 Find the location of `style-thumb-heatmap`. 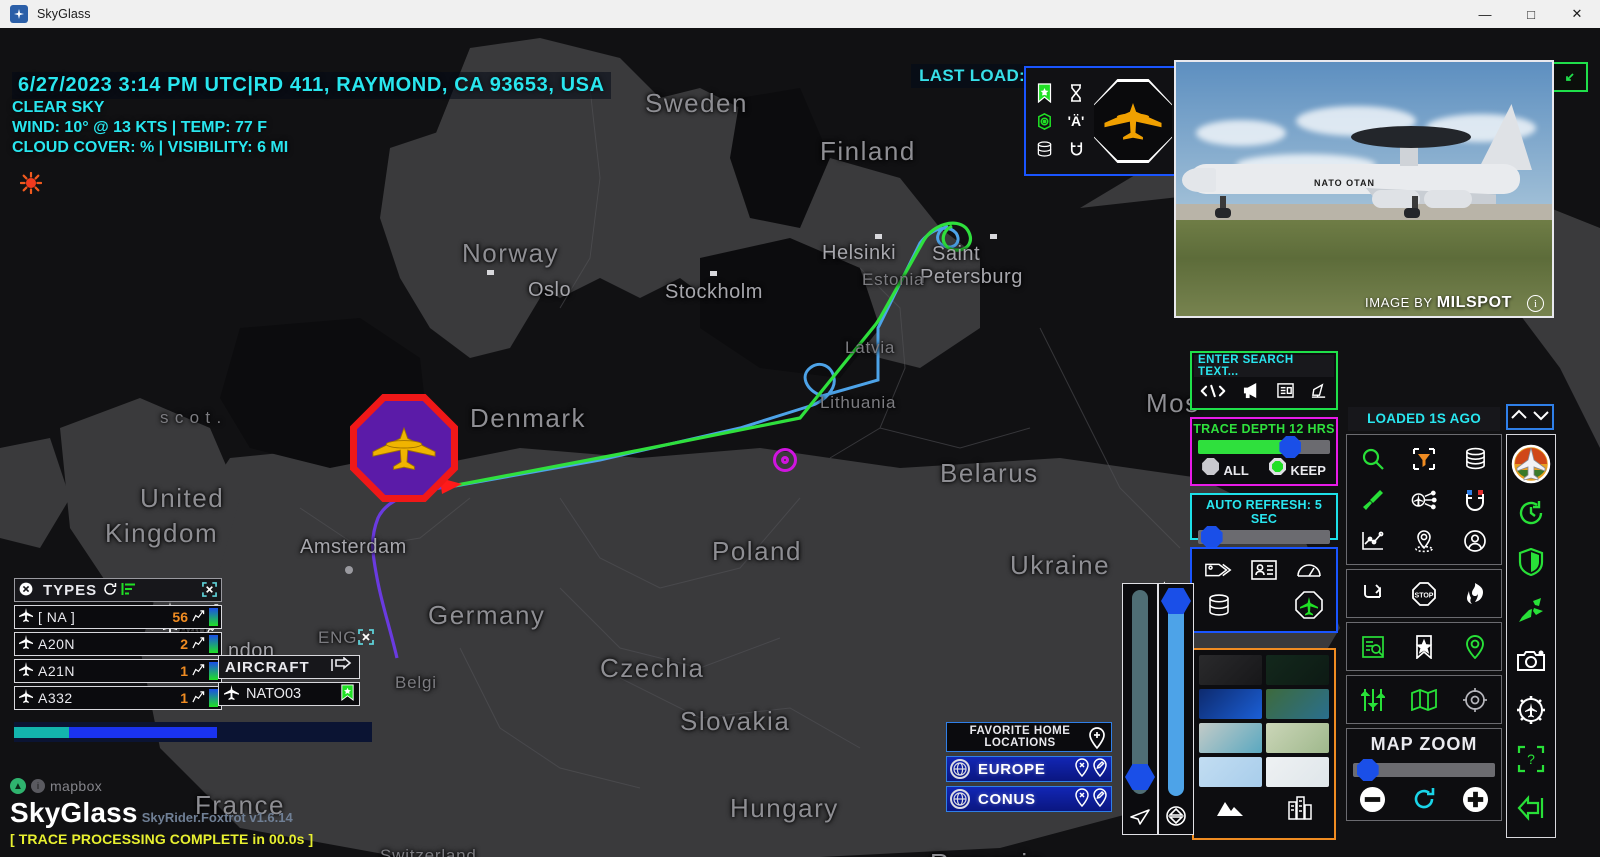

style-thumb-heatmap is located at coordinates (1230, 704).